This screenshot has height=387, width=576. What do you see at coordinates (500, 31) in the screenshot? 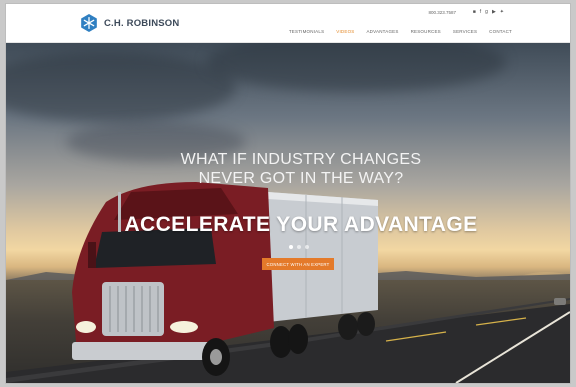
I see `nav-item-contact: CONTACT` at bounding box center [500, 31].